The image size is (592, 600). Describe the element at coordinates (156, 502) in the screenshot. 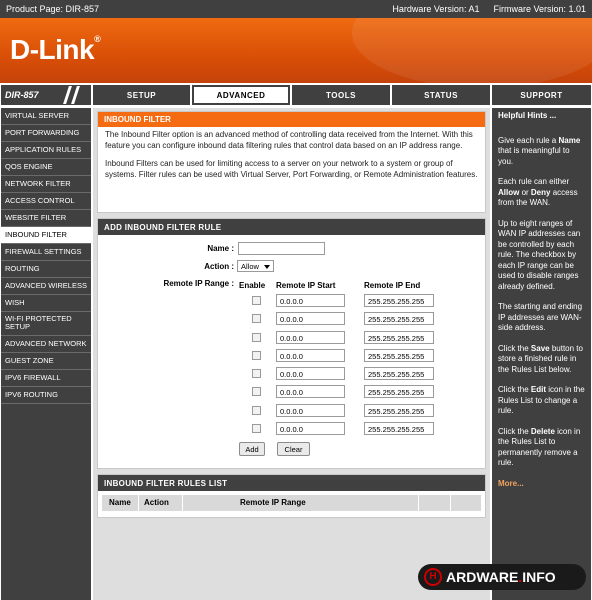

I see `action-column-header: Action` at that location.